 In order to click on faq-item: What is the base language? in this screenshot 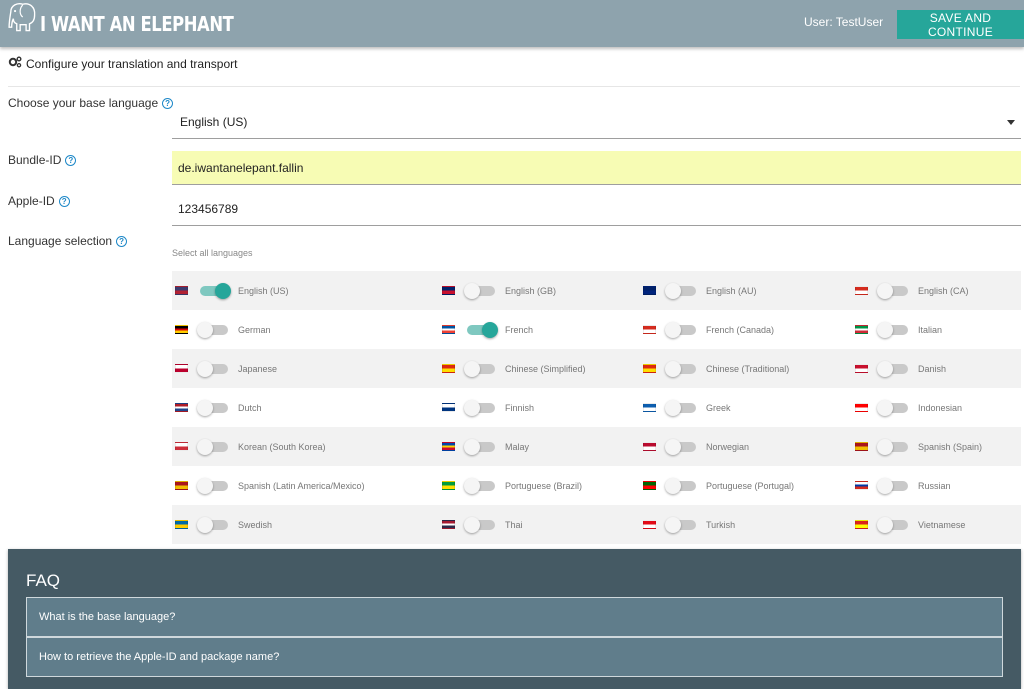, I will do `click(514, 617)`.